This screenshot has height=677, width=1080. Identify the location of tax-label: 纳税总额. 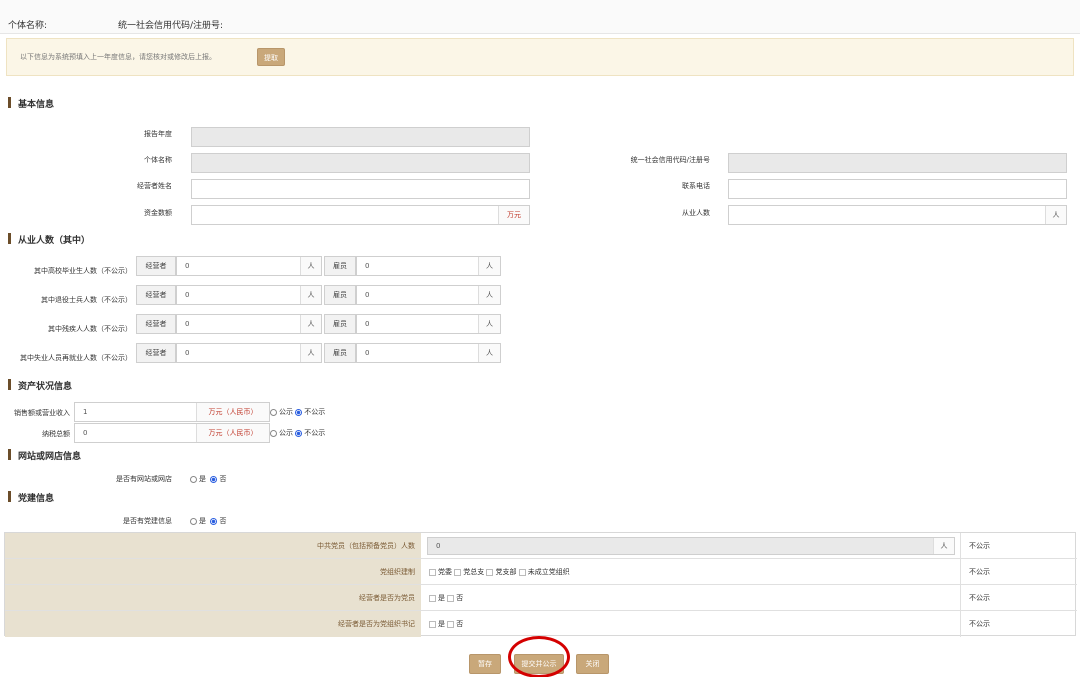
(56, 434).